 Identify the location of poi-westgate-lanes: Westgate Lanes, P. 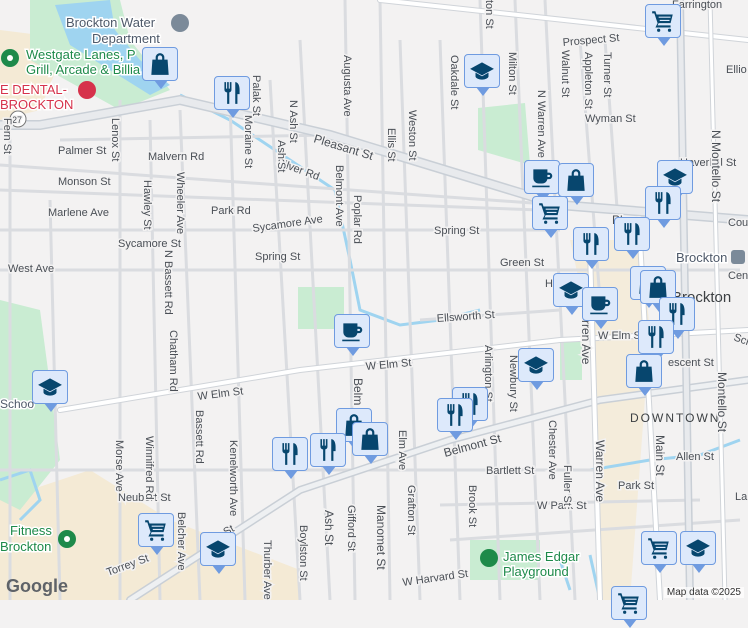
(81, 55).